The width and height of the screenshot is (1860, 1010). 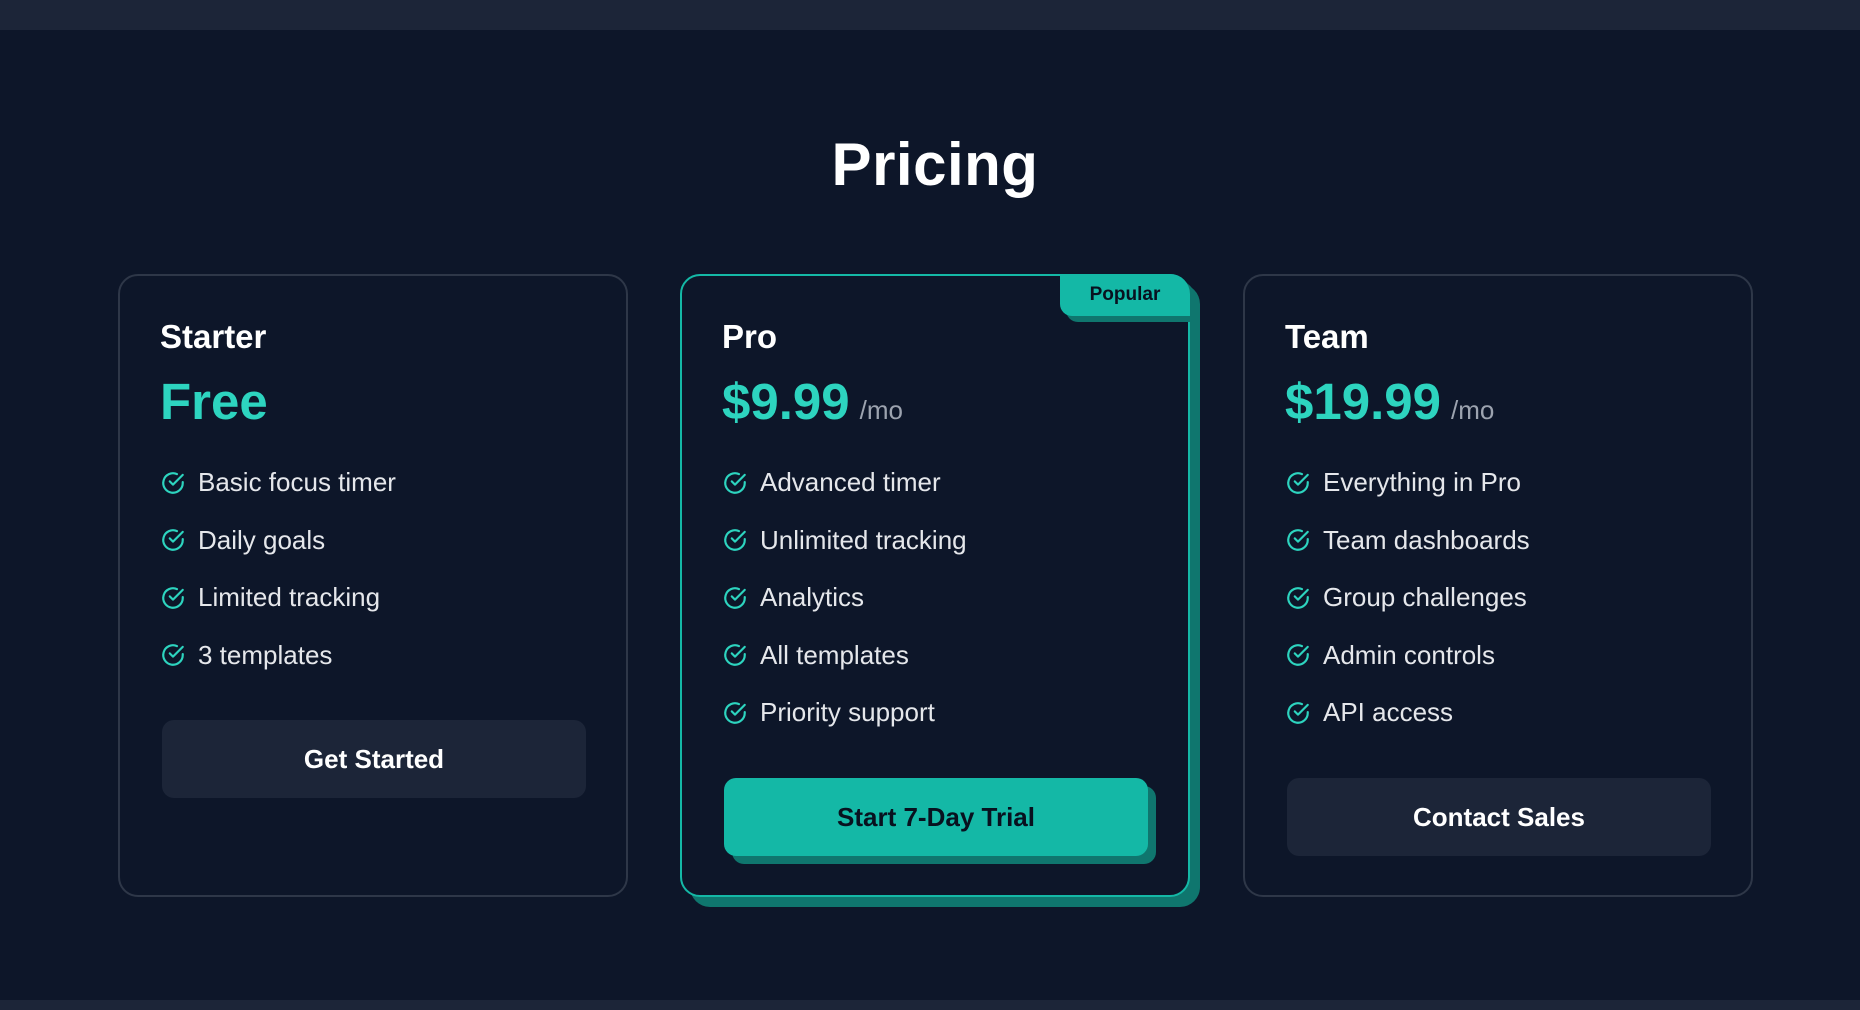 I want to click on plan-name: Pro, so click(x=750, y=336).